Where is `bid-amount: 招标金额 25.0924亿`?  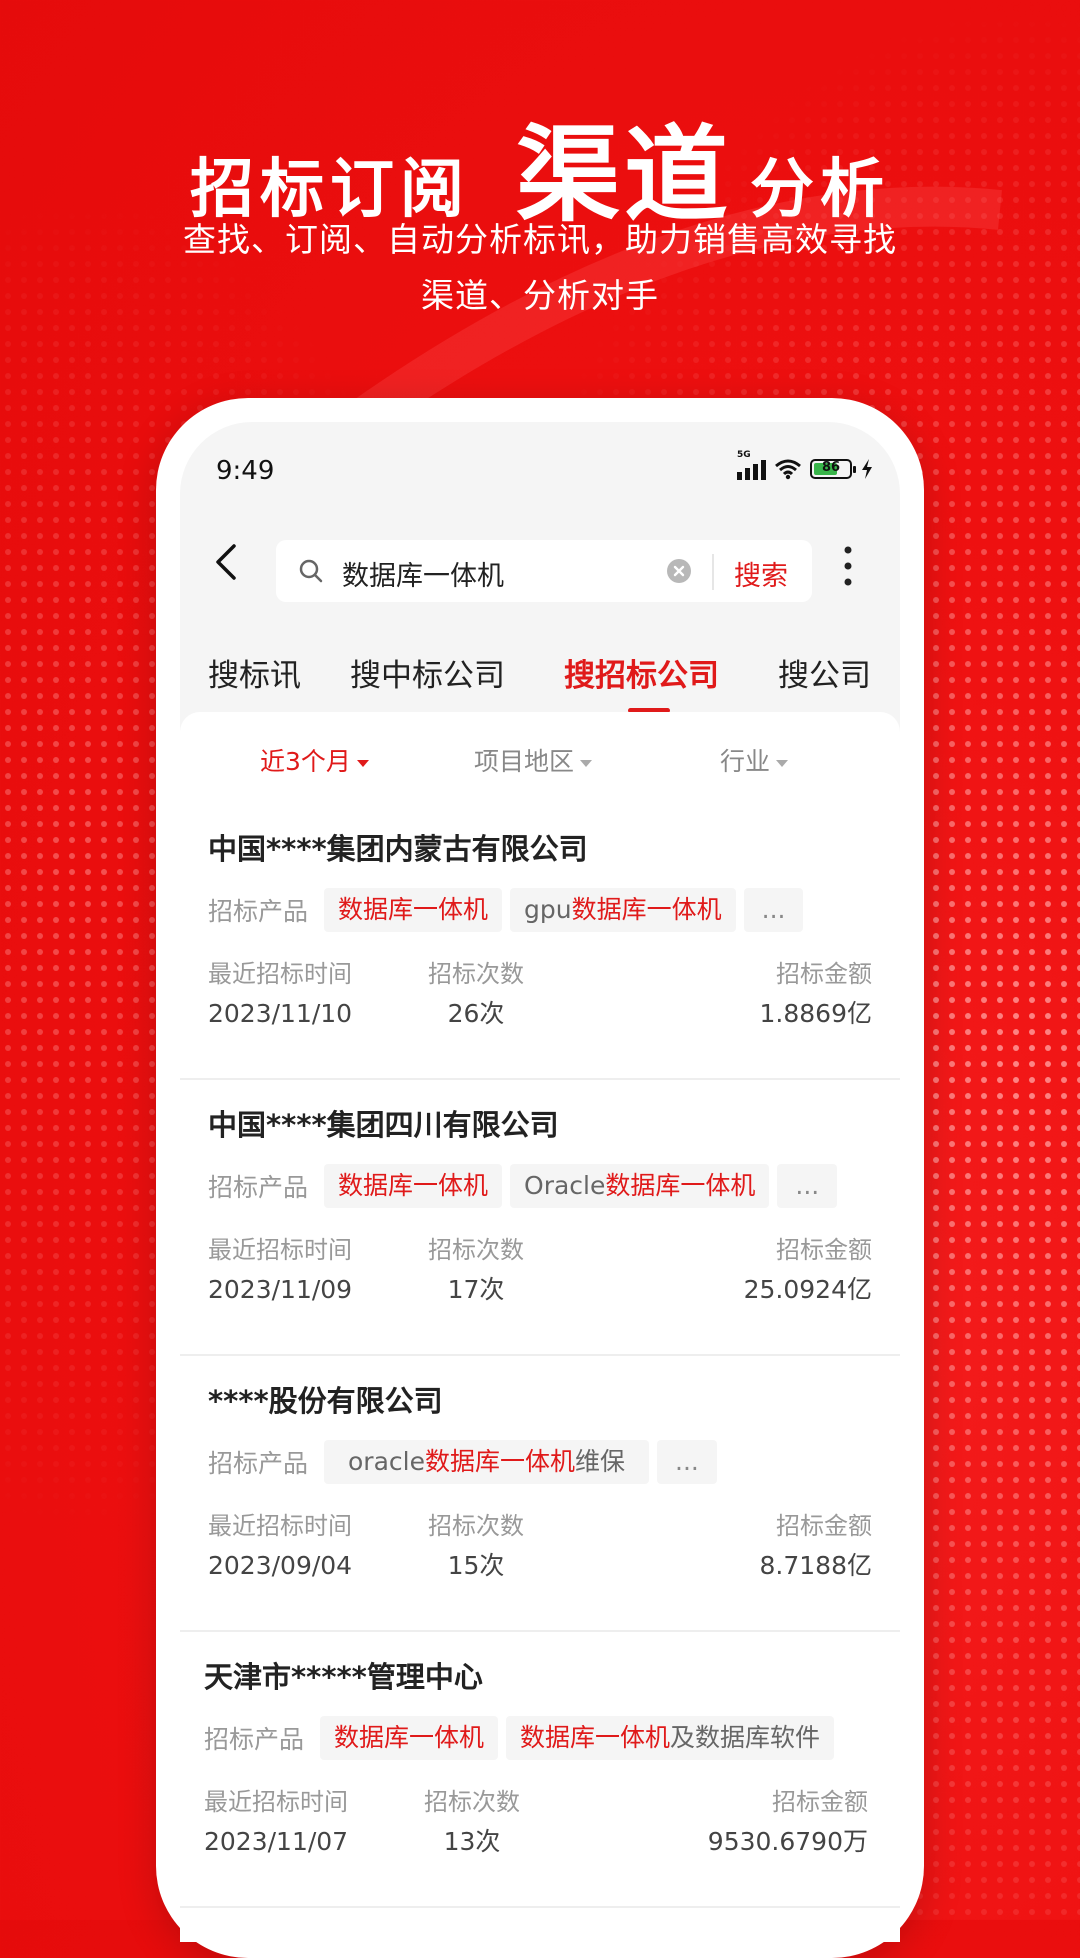
bid-amount: 招标金额 25.0924亿 is located at coordinates (807, 1270).